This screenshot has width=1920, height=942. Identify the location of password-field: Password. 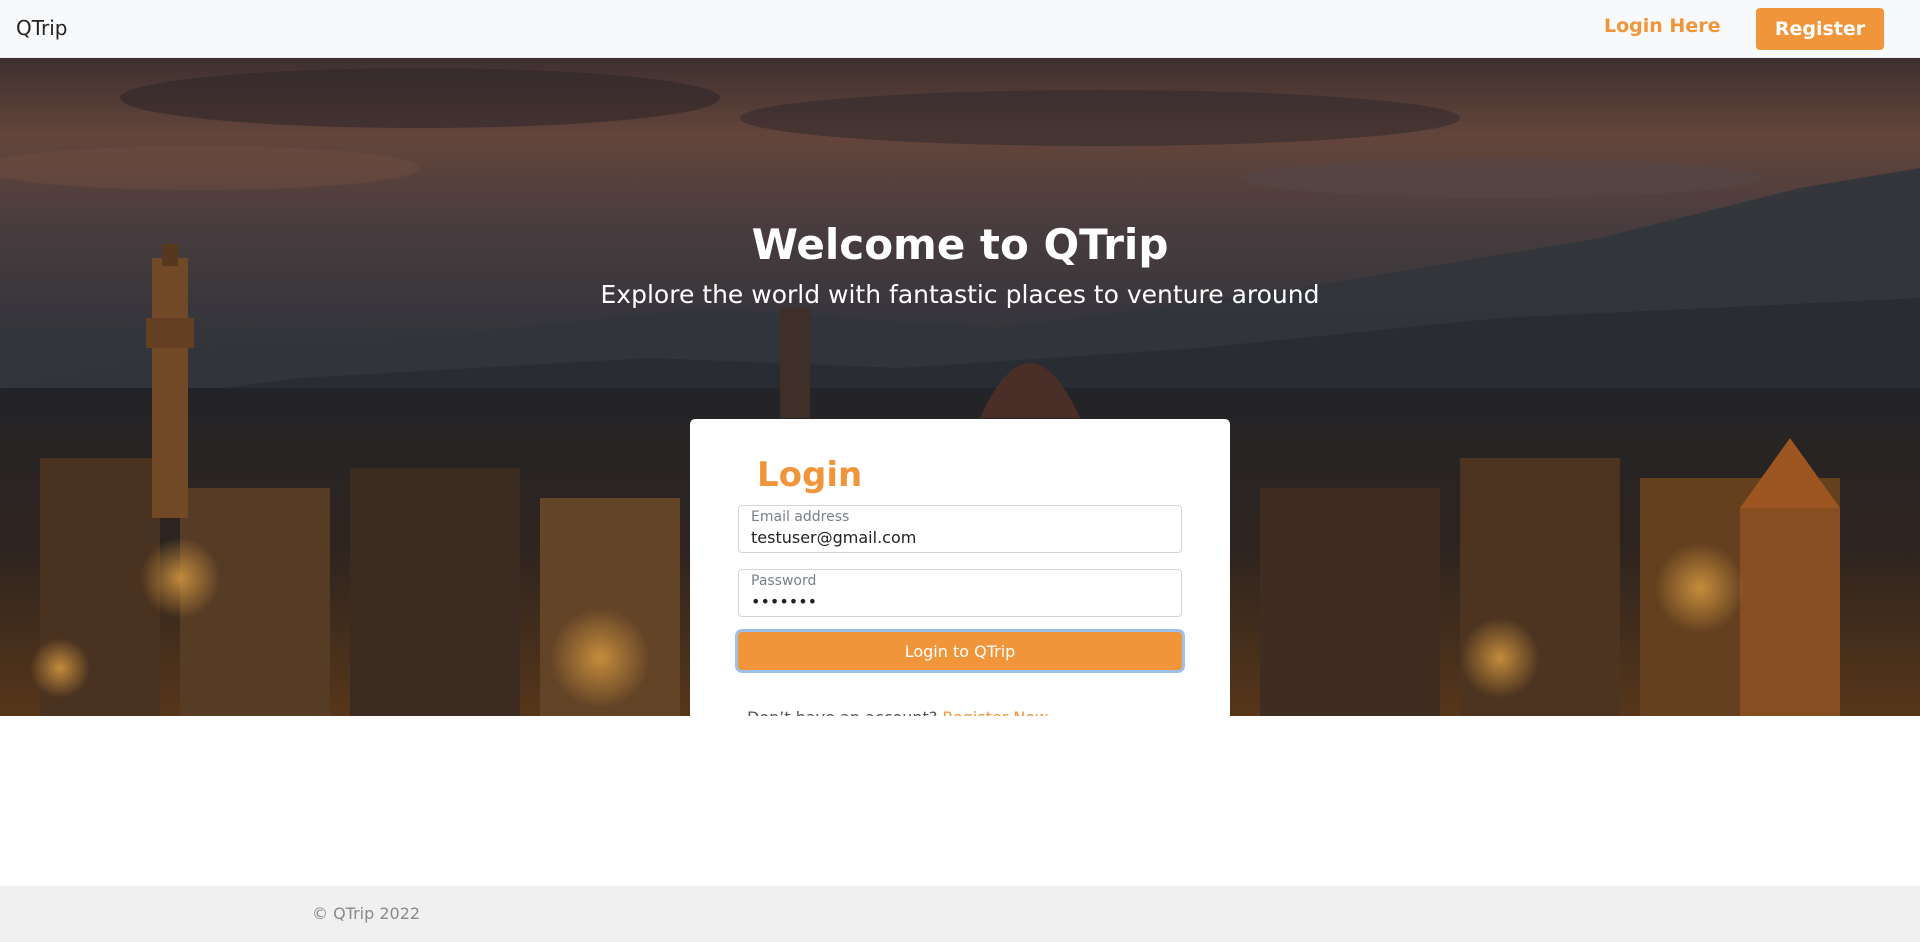
(960, 593).